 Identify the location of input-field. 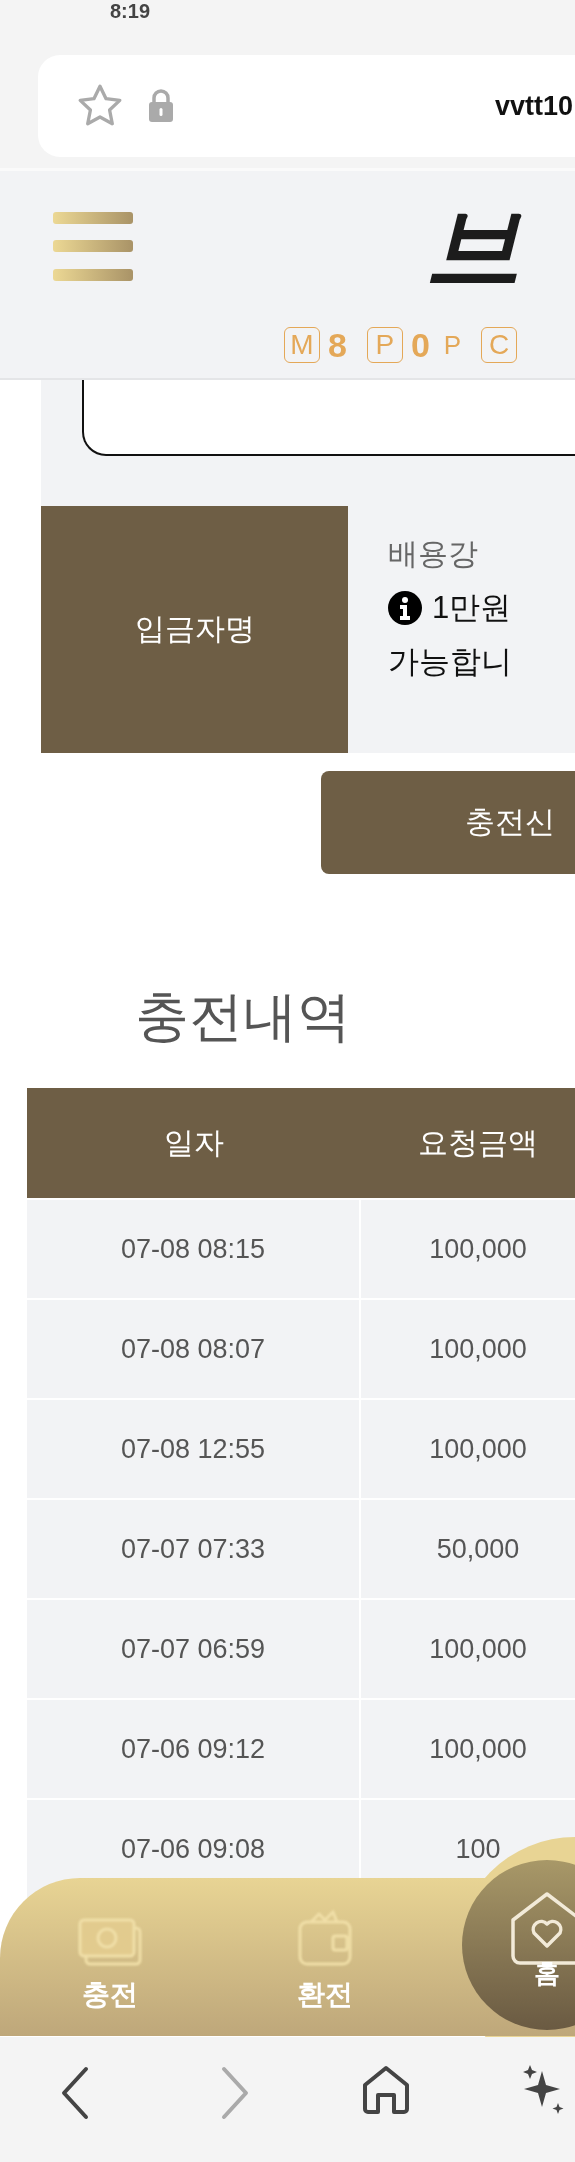
(328, 418).